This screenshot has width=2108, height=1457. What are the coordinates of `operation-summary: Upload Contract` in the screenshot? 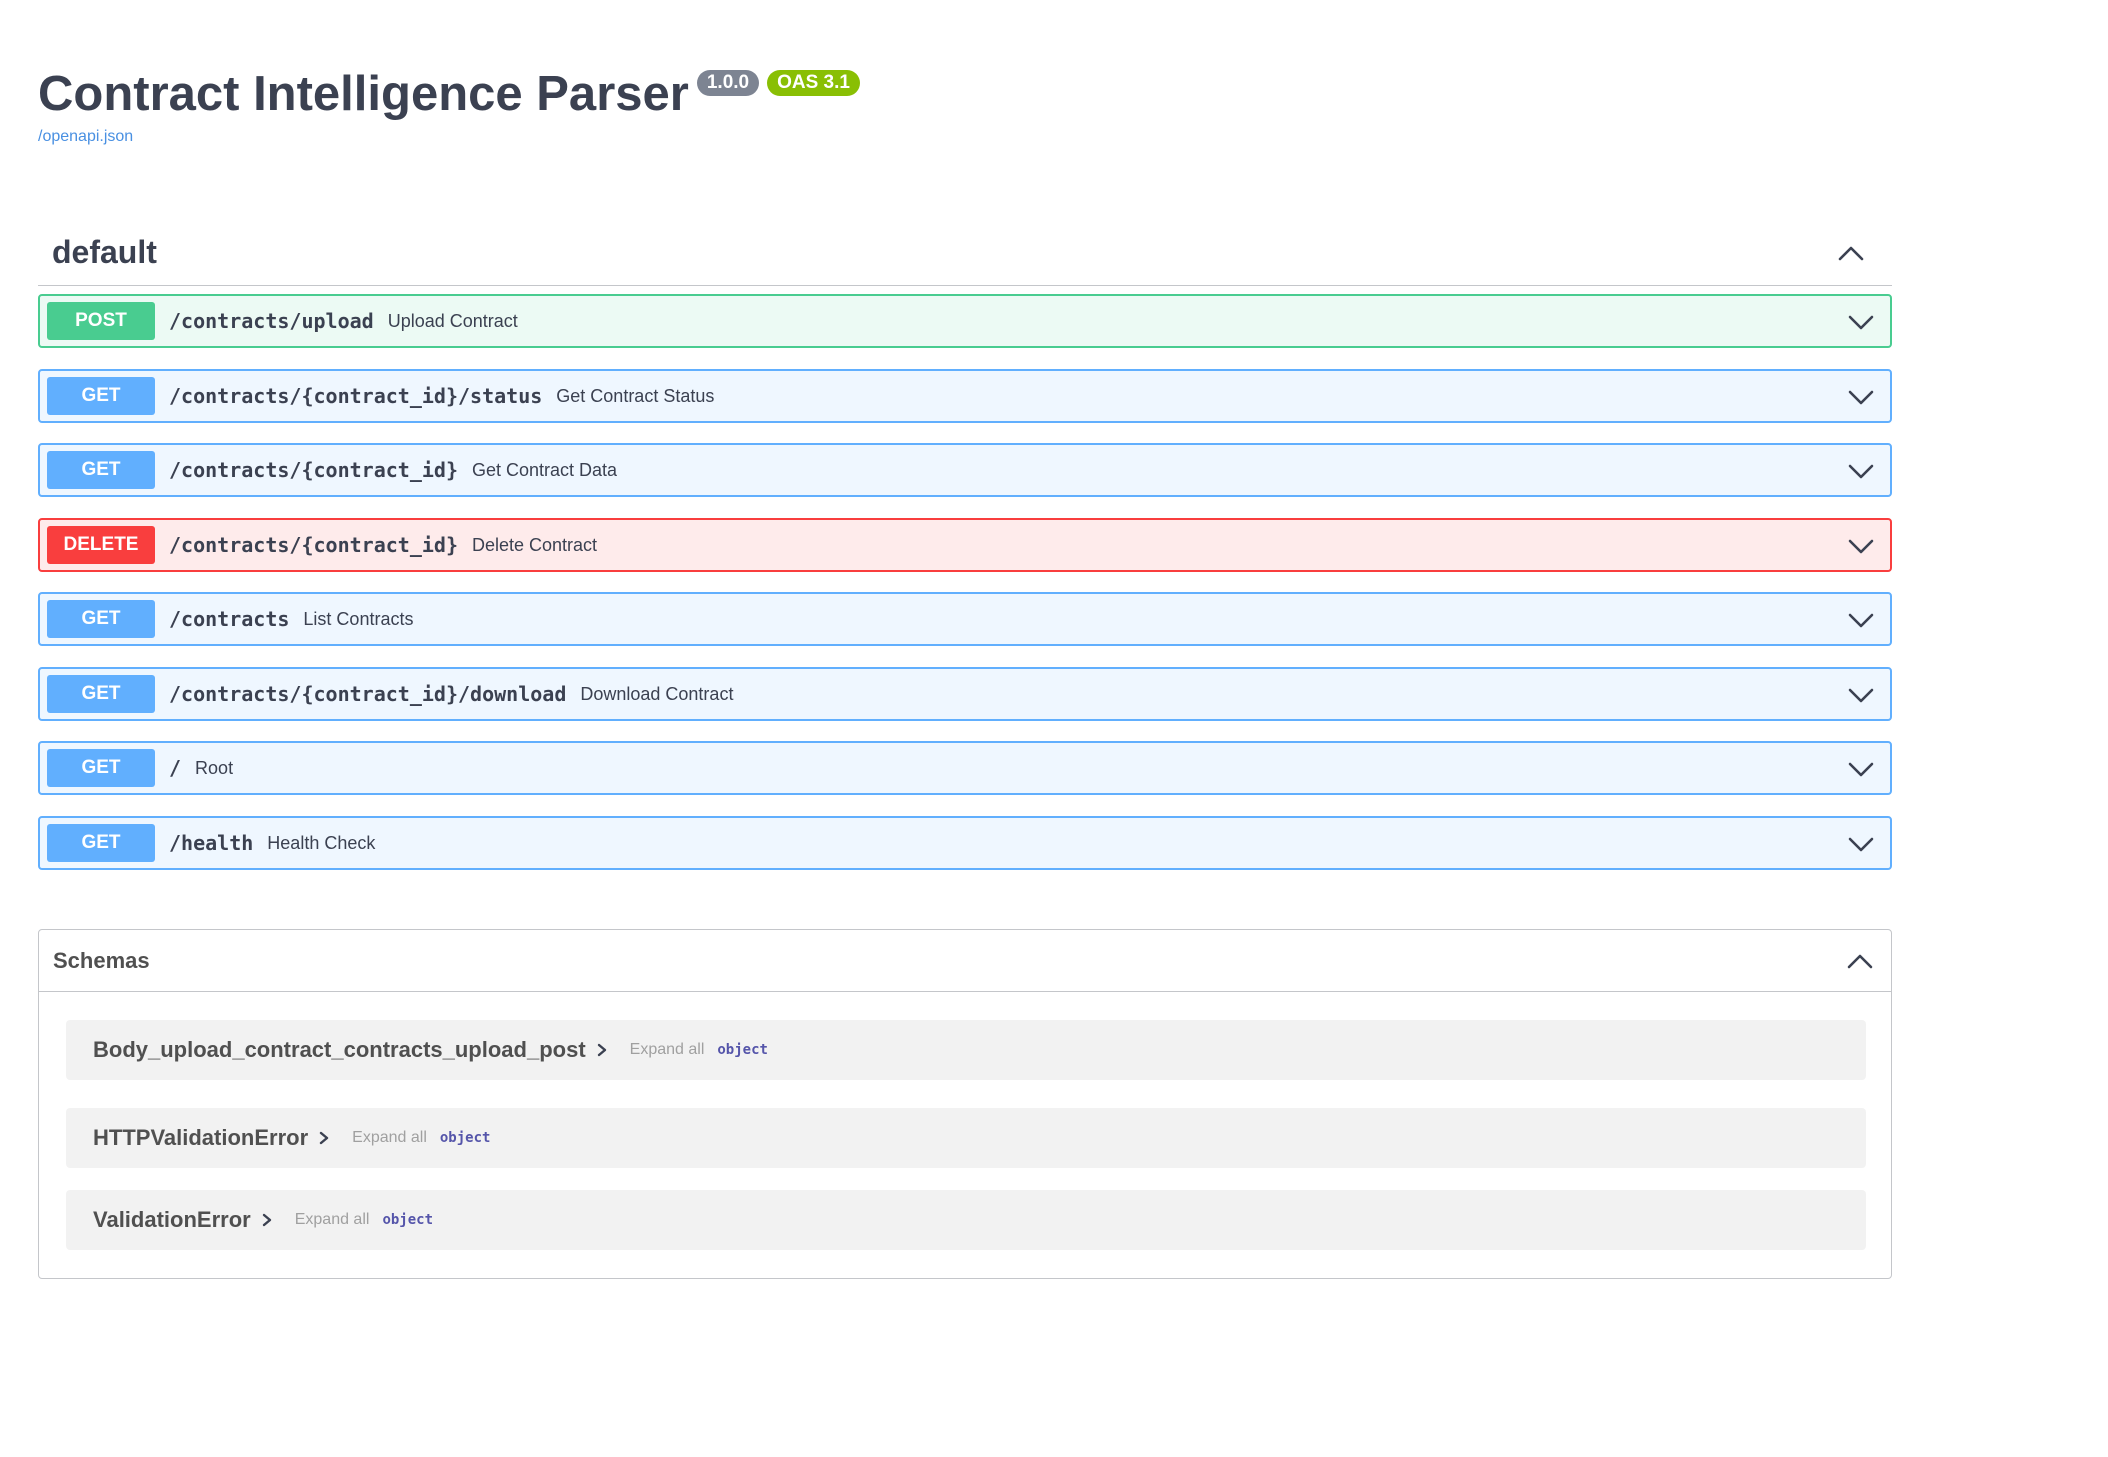 It's located at (452, 320).